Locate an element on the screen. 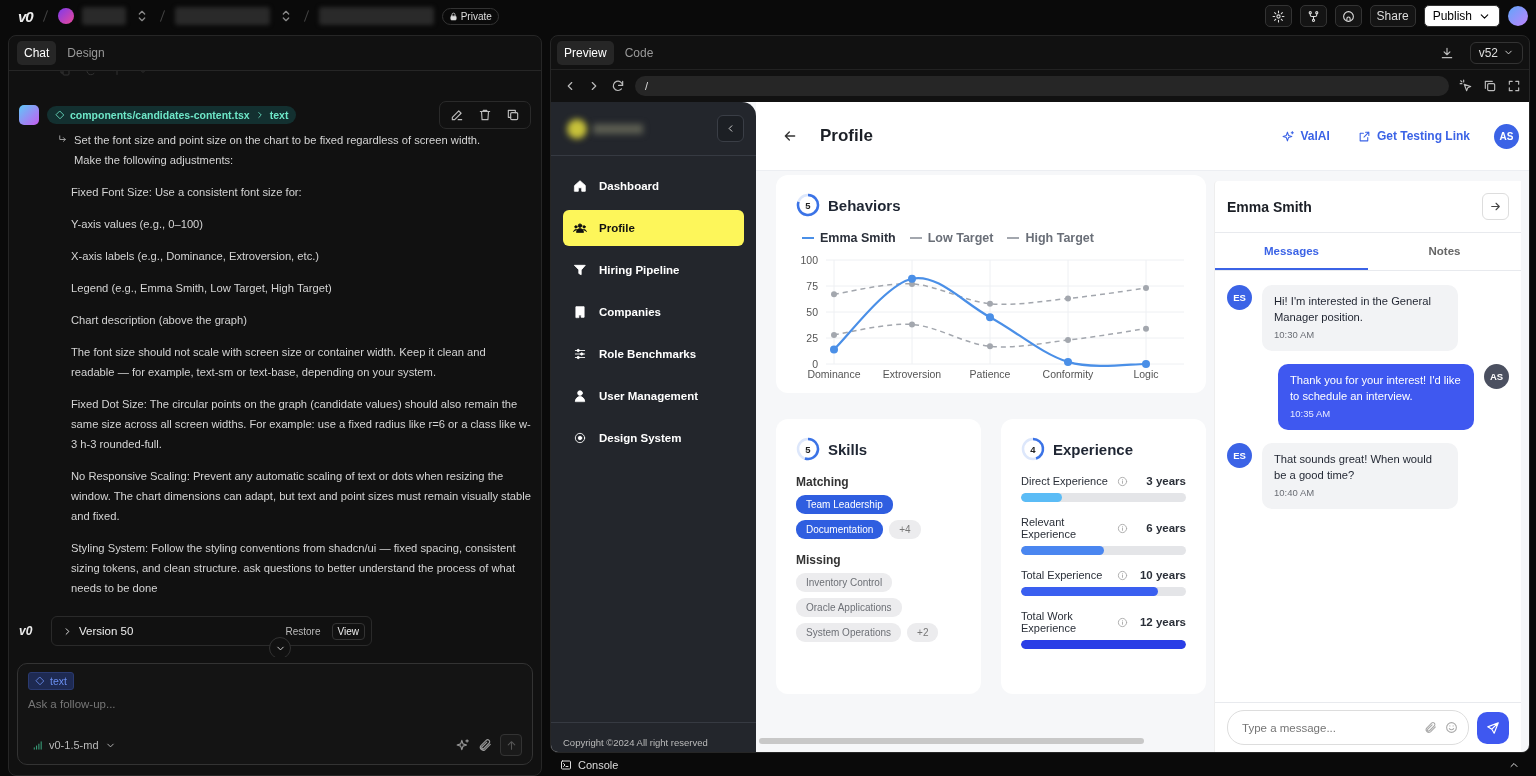  home-icon is located at coordinates (580, 186).